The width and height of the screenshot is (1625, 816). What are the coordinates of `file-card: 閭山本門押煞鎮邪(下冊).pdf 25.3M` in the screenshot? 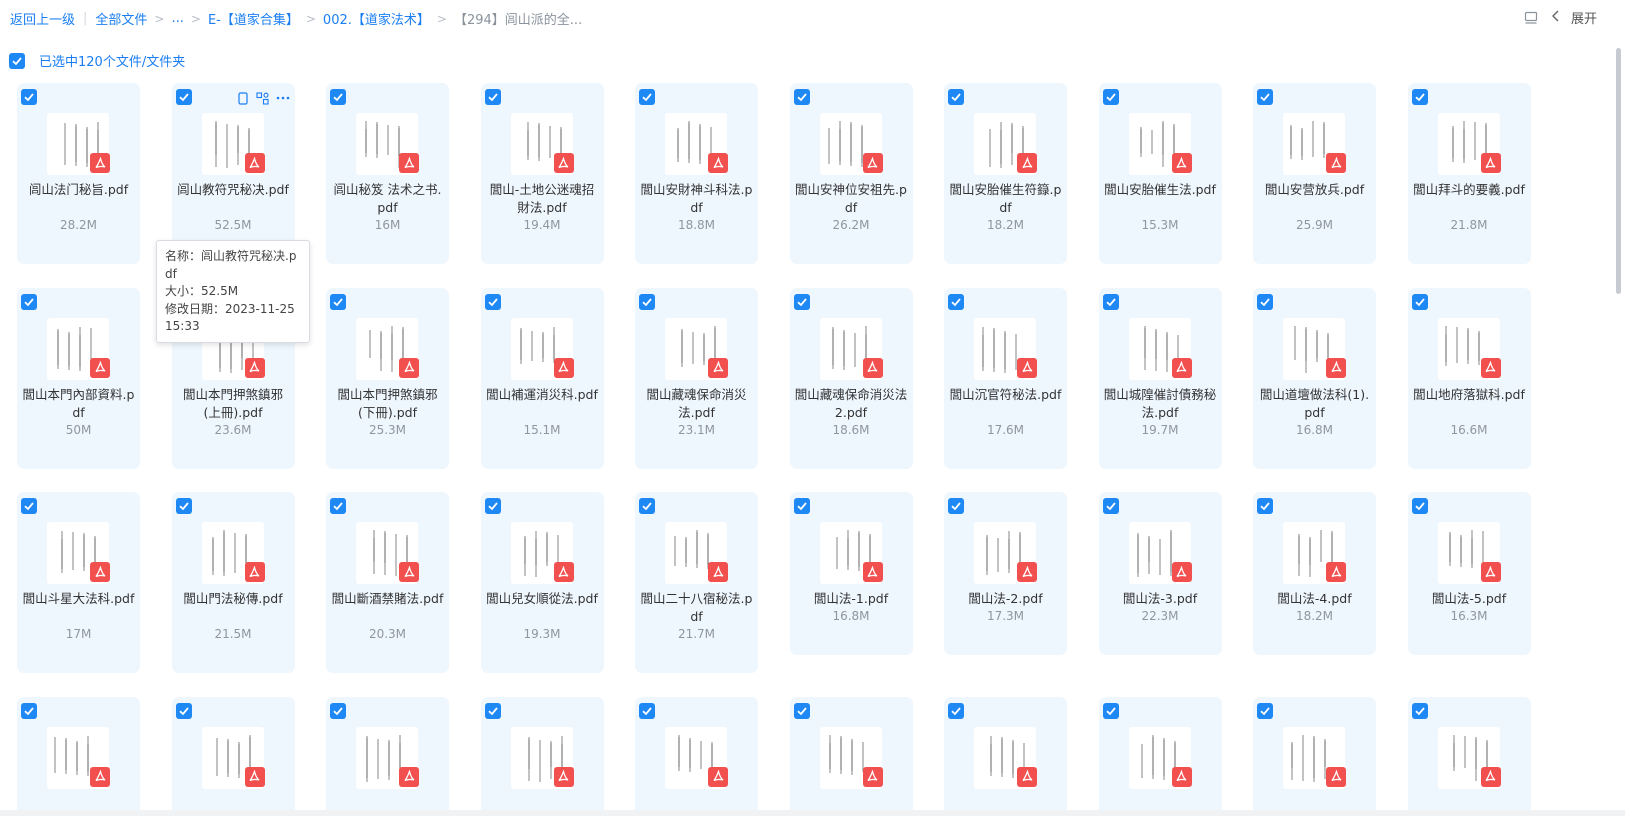 It's located at (387, 378).